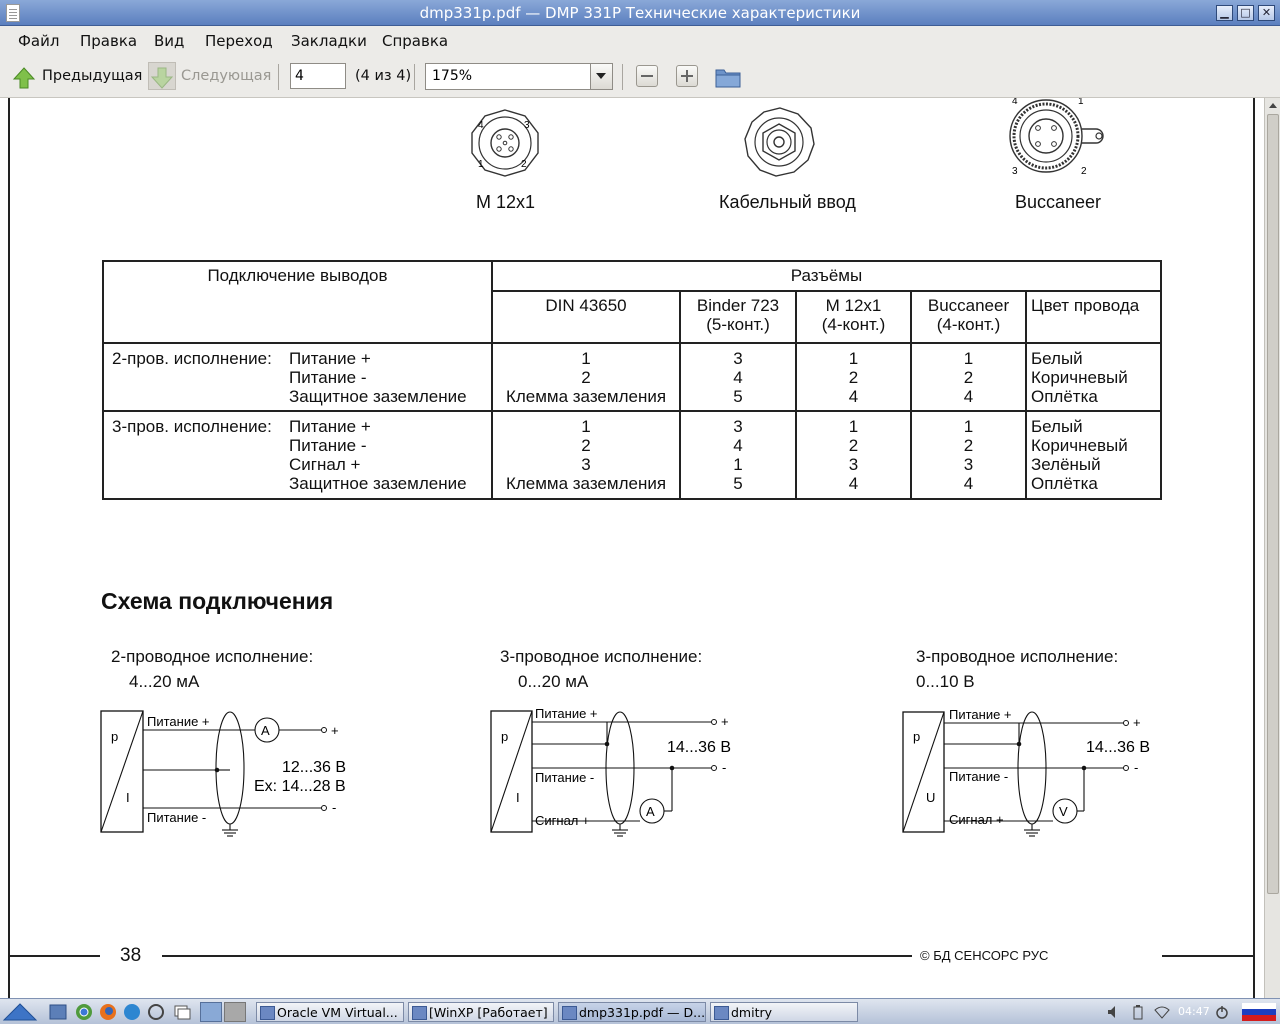 This screenshot has height=1024, width=1280. I want to click on footer-rule-middle, so click(537, 956).